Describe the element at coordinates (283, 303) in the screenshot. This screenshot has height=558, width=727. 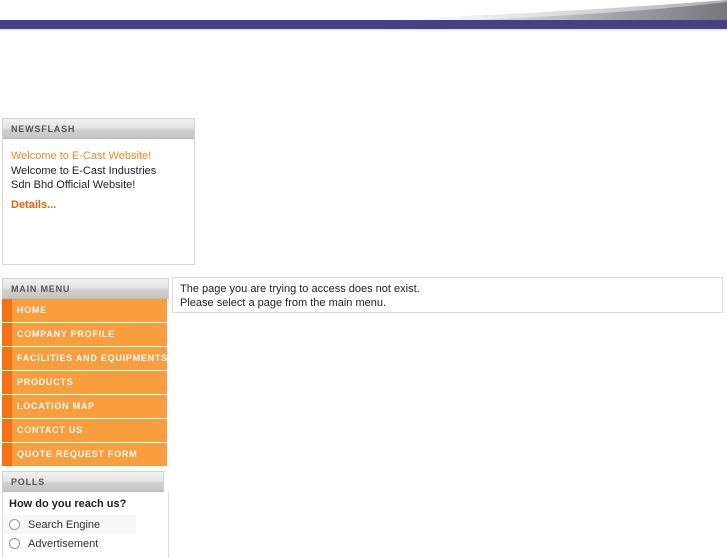
I see `content-message-line-2: Please select a page from the main menu.` at that location.